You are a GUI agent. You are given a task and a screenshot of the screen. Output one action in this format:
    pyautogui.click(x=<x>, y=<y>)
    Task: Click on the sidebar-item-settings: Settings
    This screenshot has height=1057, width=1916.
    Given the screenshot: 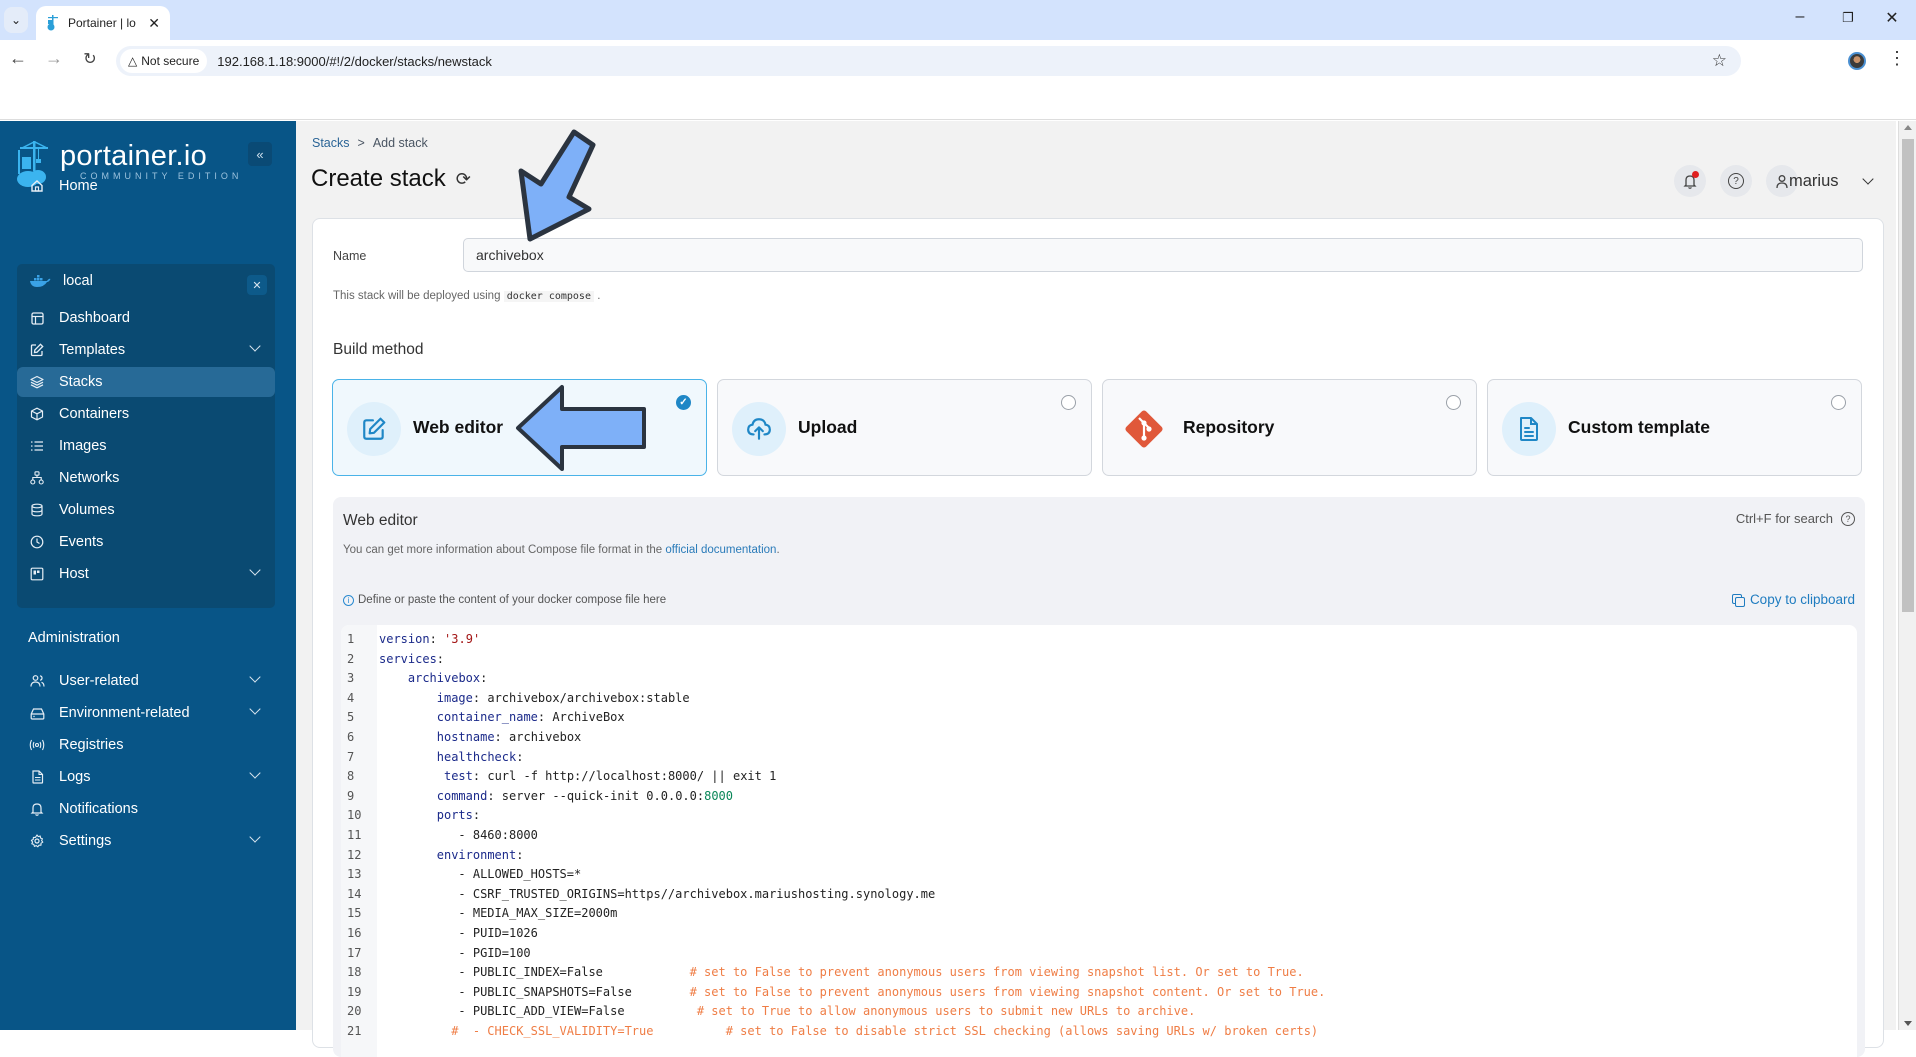 What is the action you would take?
    pyautogui.click(x=146, y=841)
    